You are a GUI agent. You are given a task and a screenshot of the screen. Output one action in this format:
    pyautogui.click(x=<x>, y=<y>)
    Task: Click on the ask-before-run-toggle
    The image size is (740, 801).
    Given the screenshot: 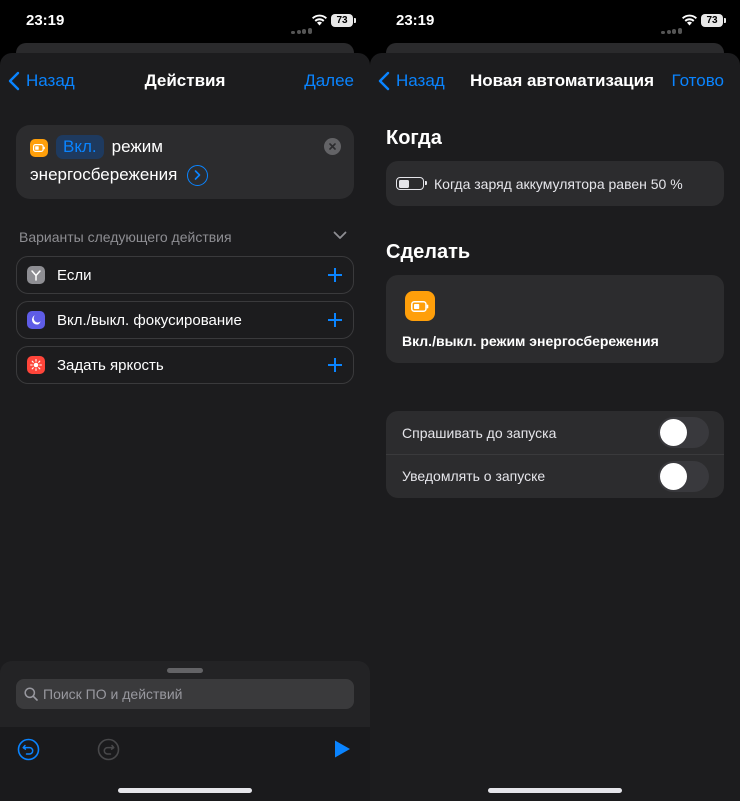 What is the action you would take?
    pyautogui.click(x=683, y=432)
    